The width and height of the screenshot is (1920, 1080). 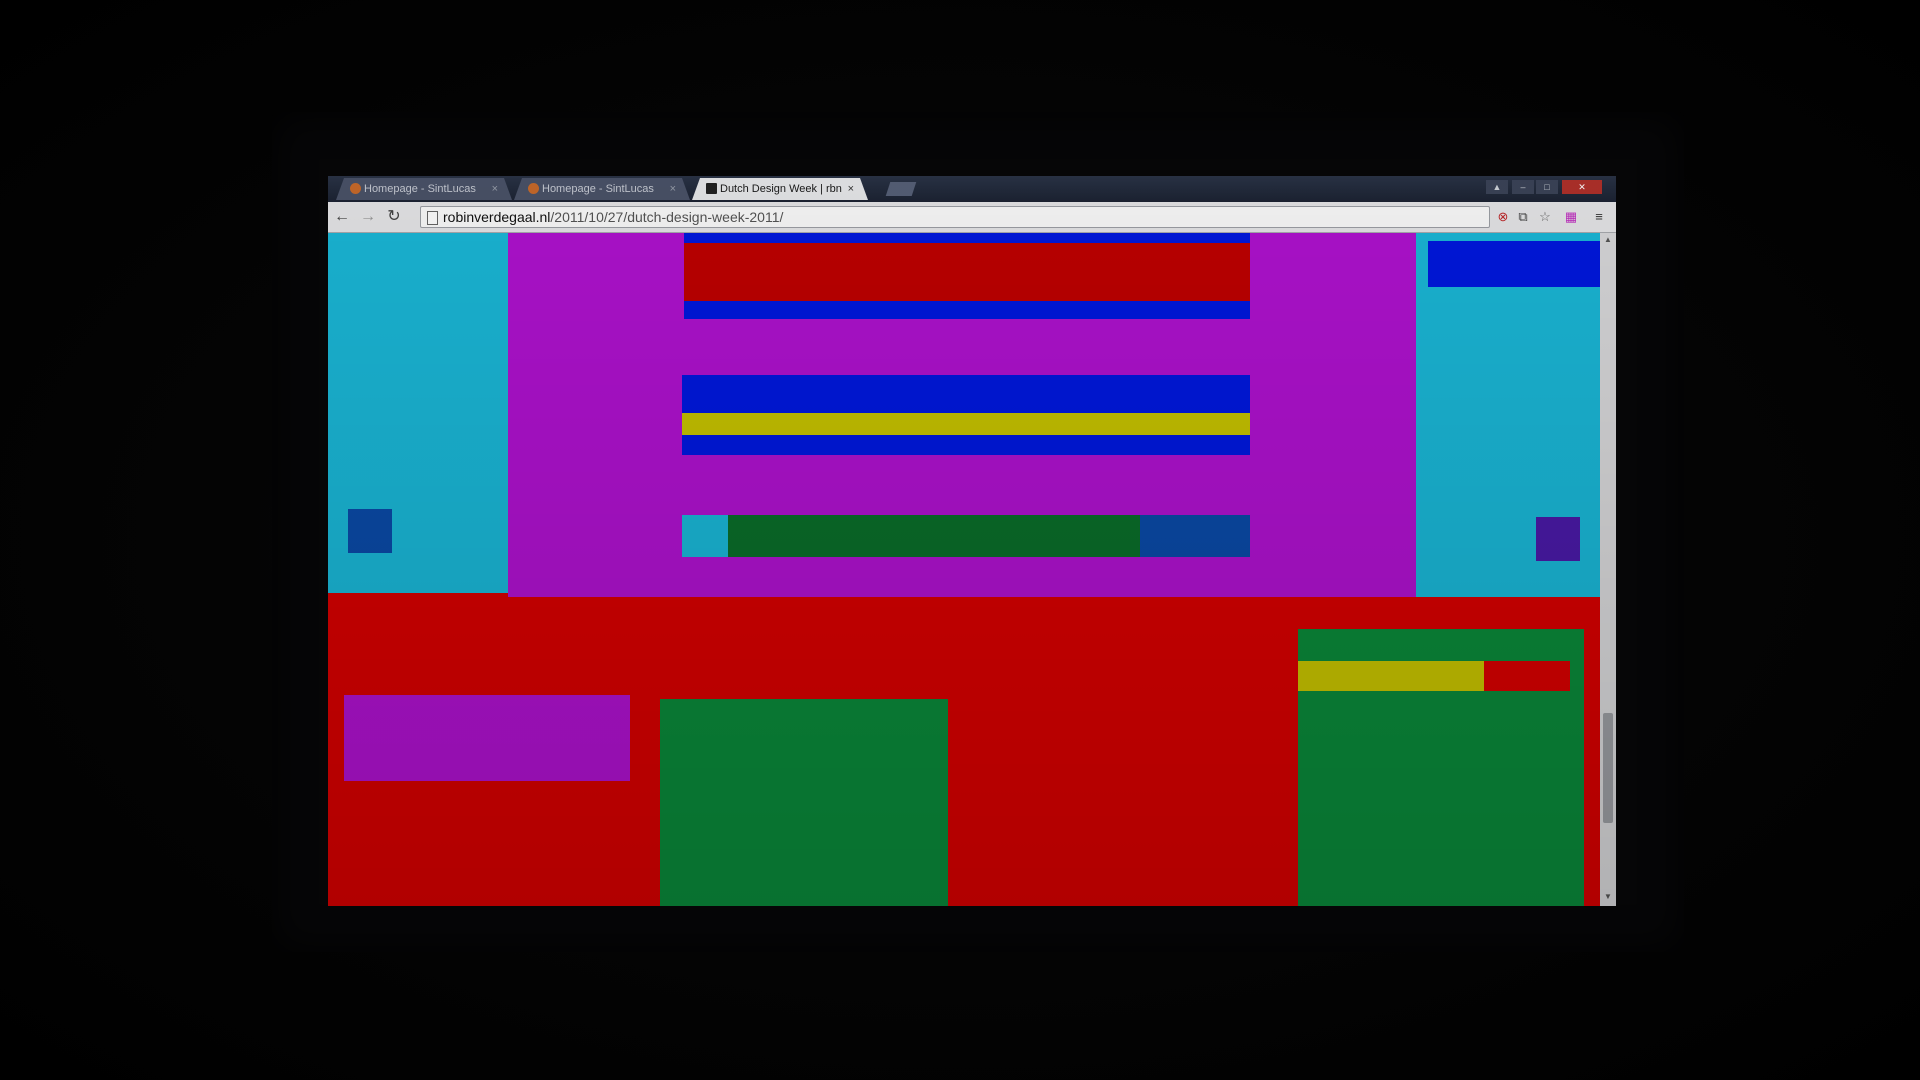 I want to click on tab-homepage-sintlucas-2: Homepage - SintLucas ×, so click(x=602, y=189).